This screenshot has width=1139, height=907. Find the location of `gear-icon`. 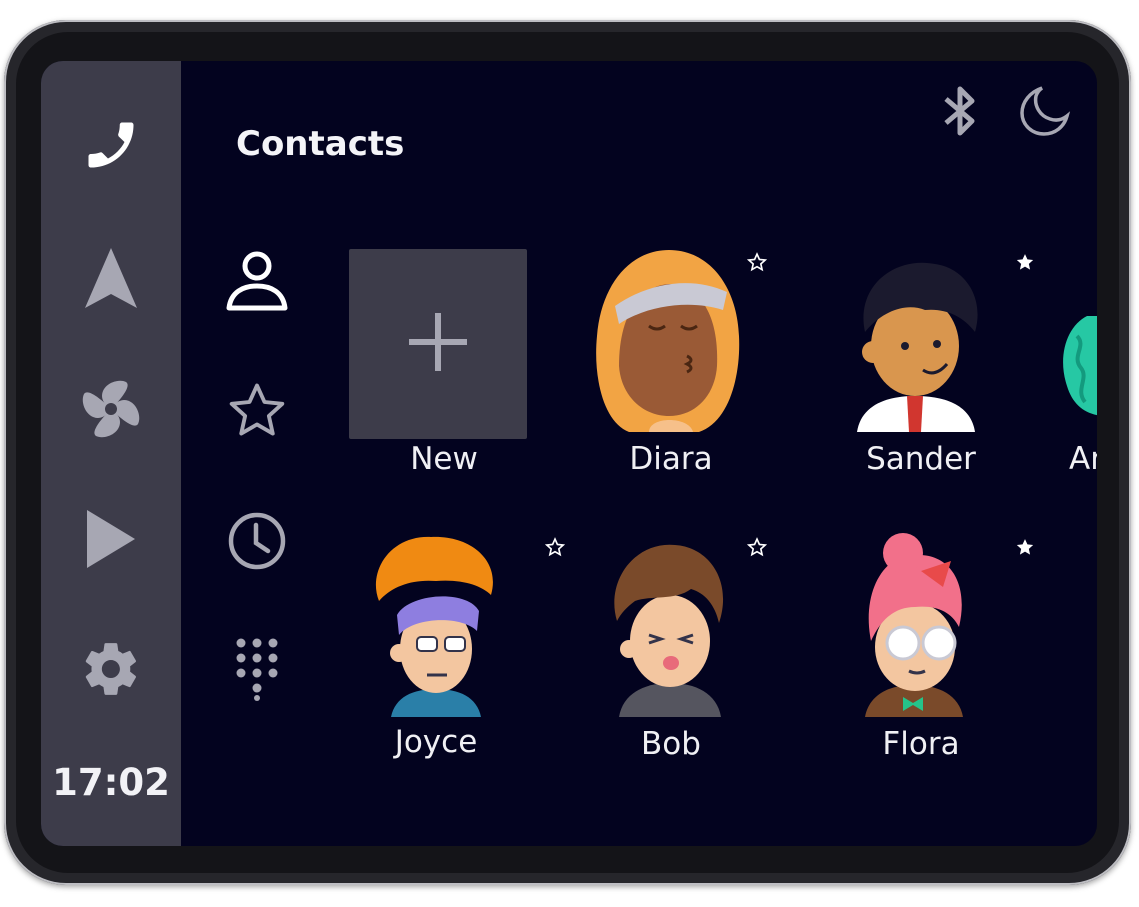

gear-icon is located at coordinates (111, 671).